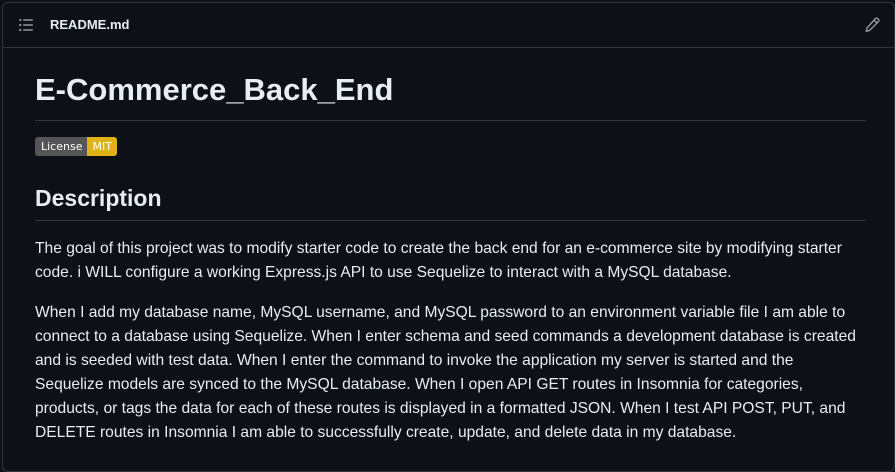  I want to click on readme-title: E-Commerce_Back_End, so click(450, 84).